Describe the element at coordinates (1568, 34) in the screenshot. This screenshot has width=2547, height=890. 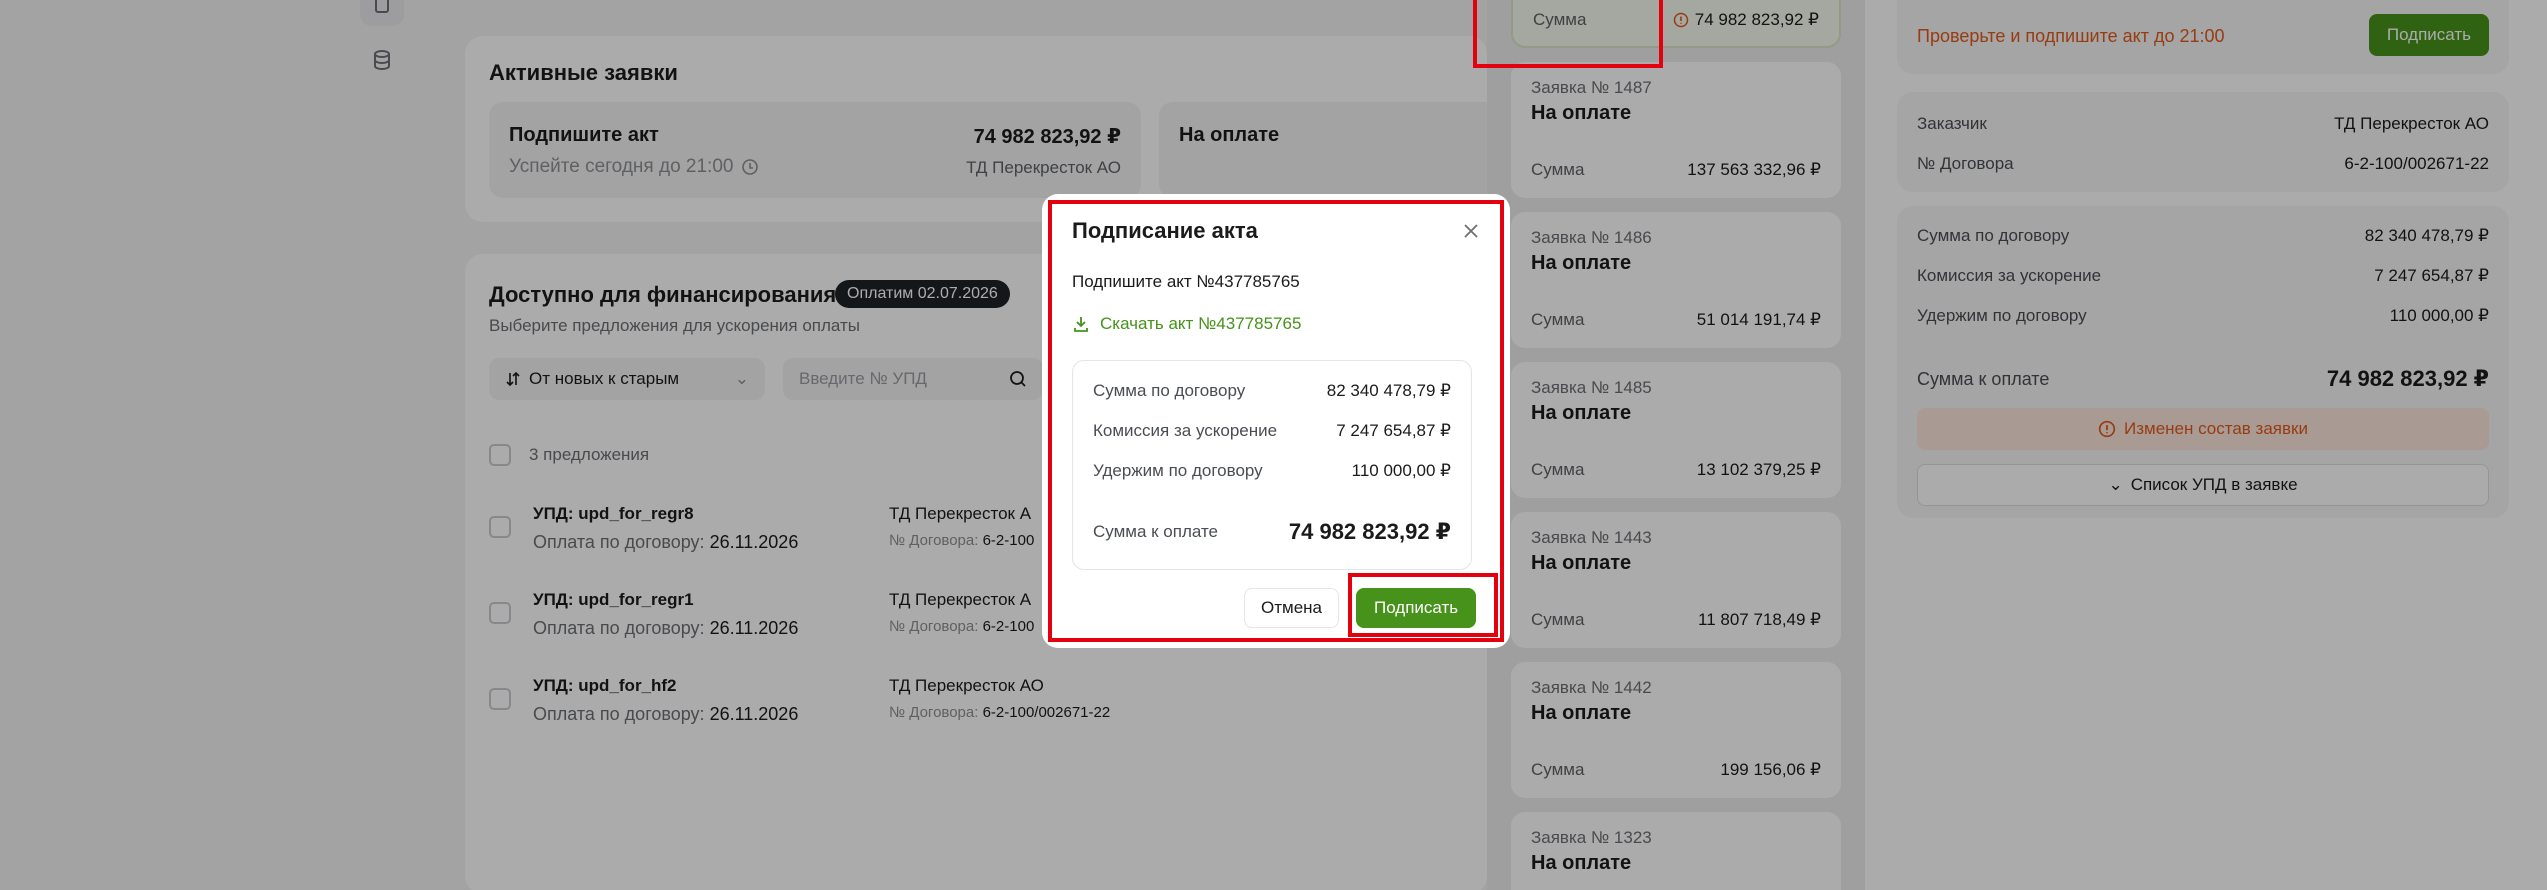
I see `highlight-sign-button` at that location.